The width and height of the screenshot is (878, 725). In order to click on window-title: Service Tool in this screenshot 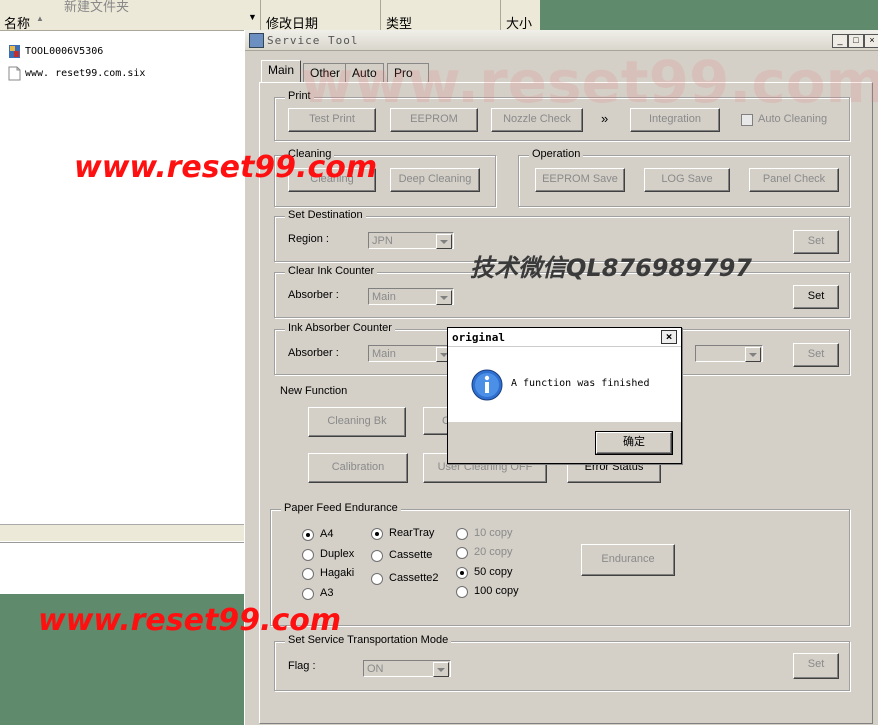, I will do `click(313, 40)`.